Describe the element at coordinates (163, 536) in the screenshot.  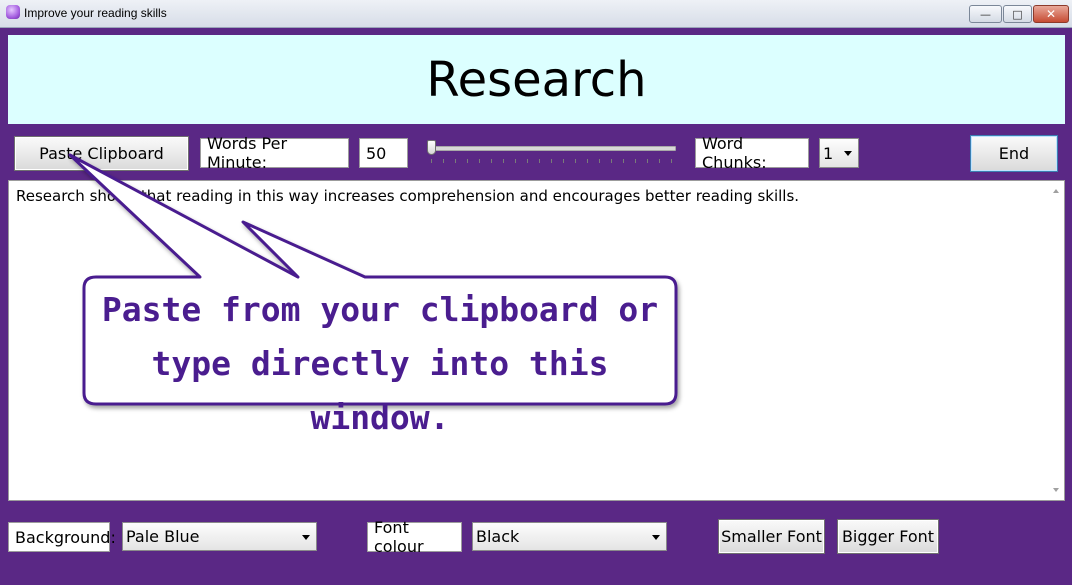
I see `background-value: Pale Blue` at that location.